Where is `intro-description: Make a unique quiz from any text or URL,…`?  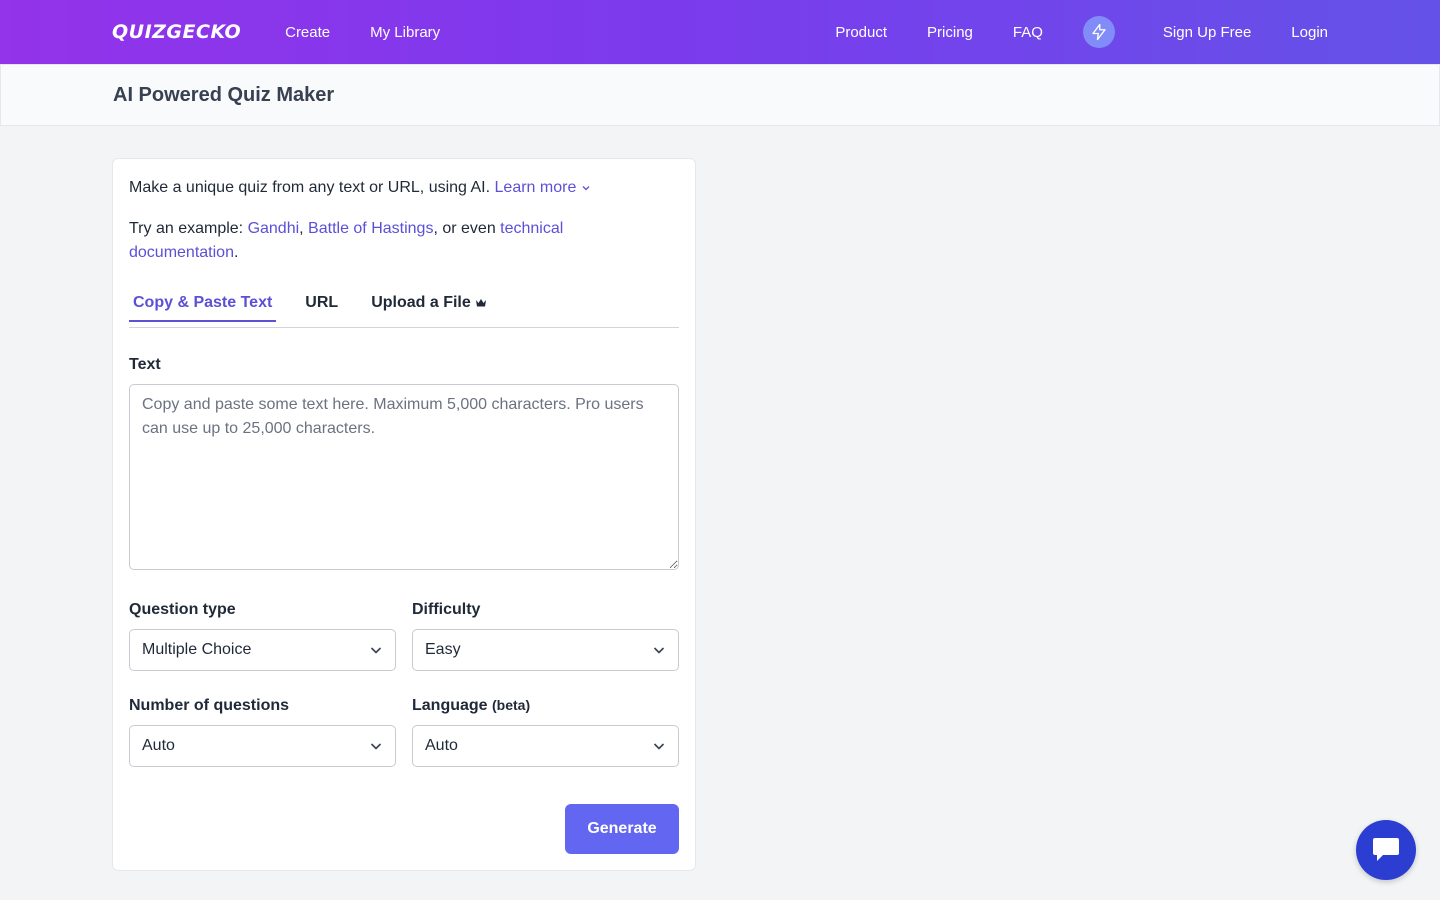
intro-description: Make a unique quiz from any text or URL,… is located at coordinates (312, 187).